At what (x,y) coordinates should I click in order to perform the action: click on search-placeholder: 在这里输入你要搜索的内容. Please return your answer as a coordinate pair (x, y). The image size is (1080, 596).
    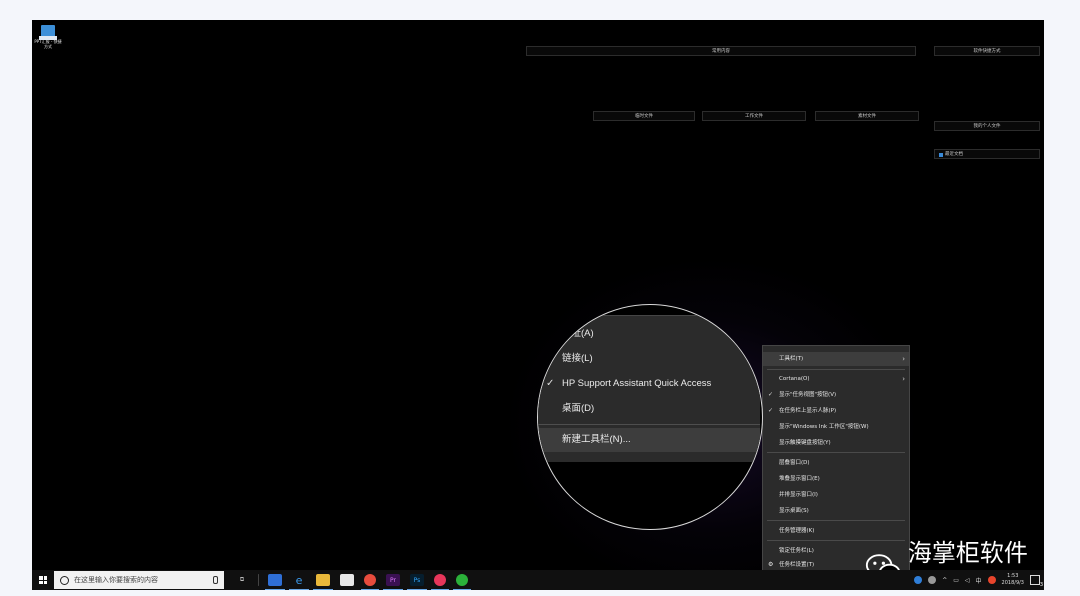
    Looking at the image, I should click on (116, 580).